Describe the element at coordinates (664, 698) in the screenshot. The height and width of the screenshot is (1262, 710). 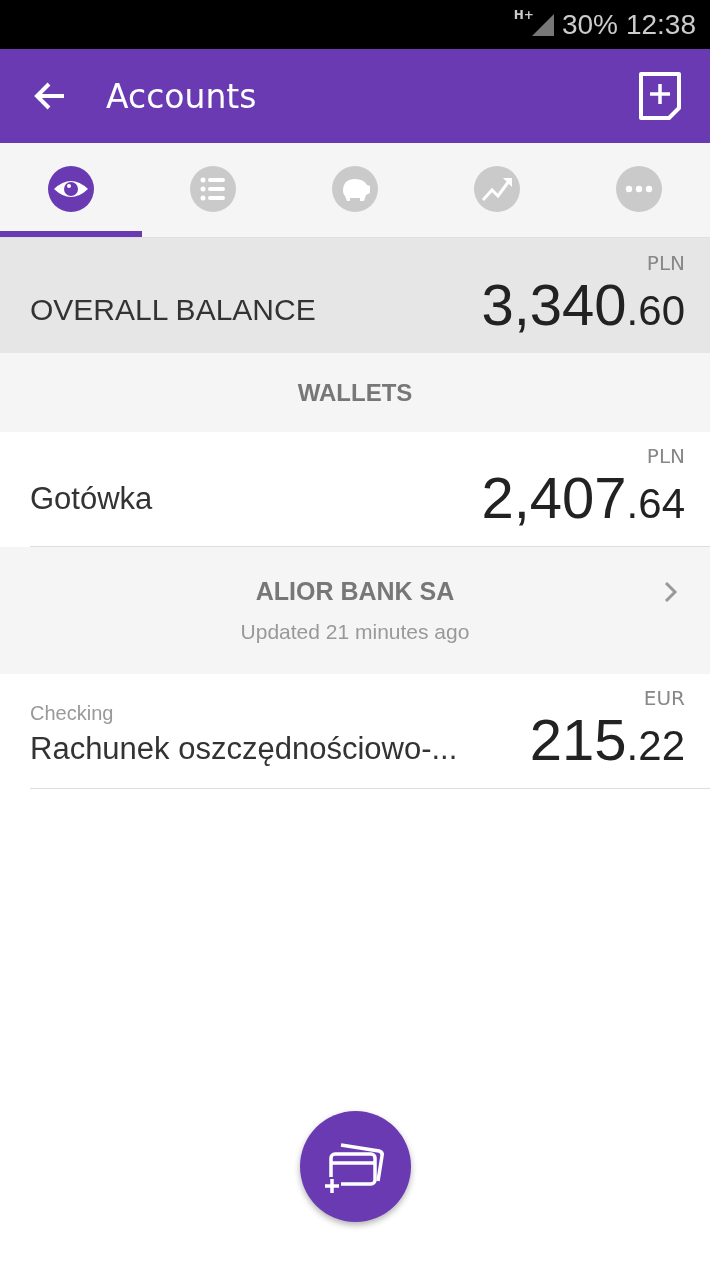
I see `currency-label: EUR` at that location.